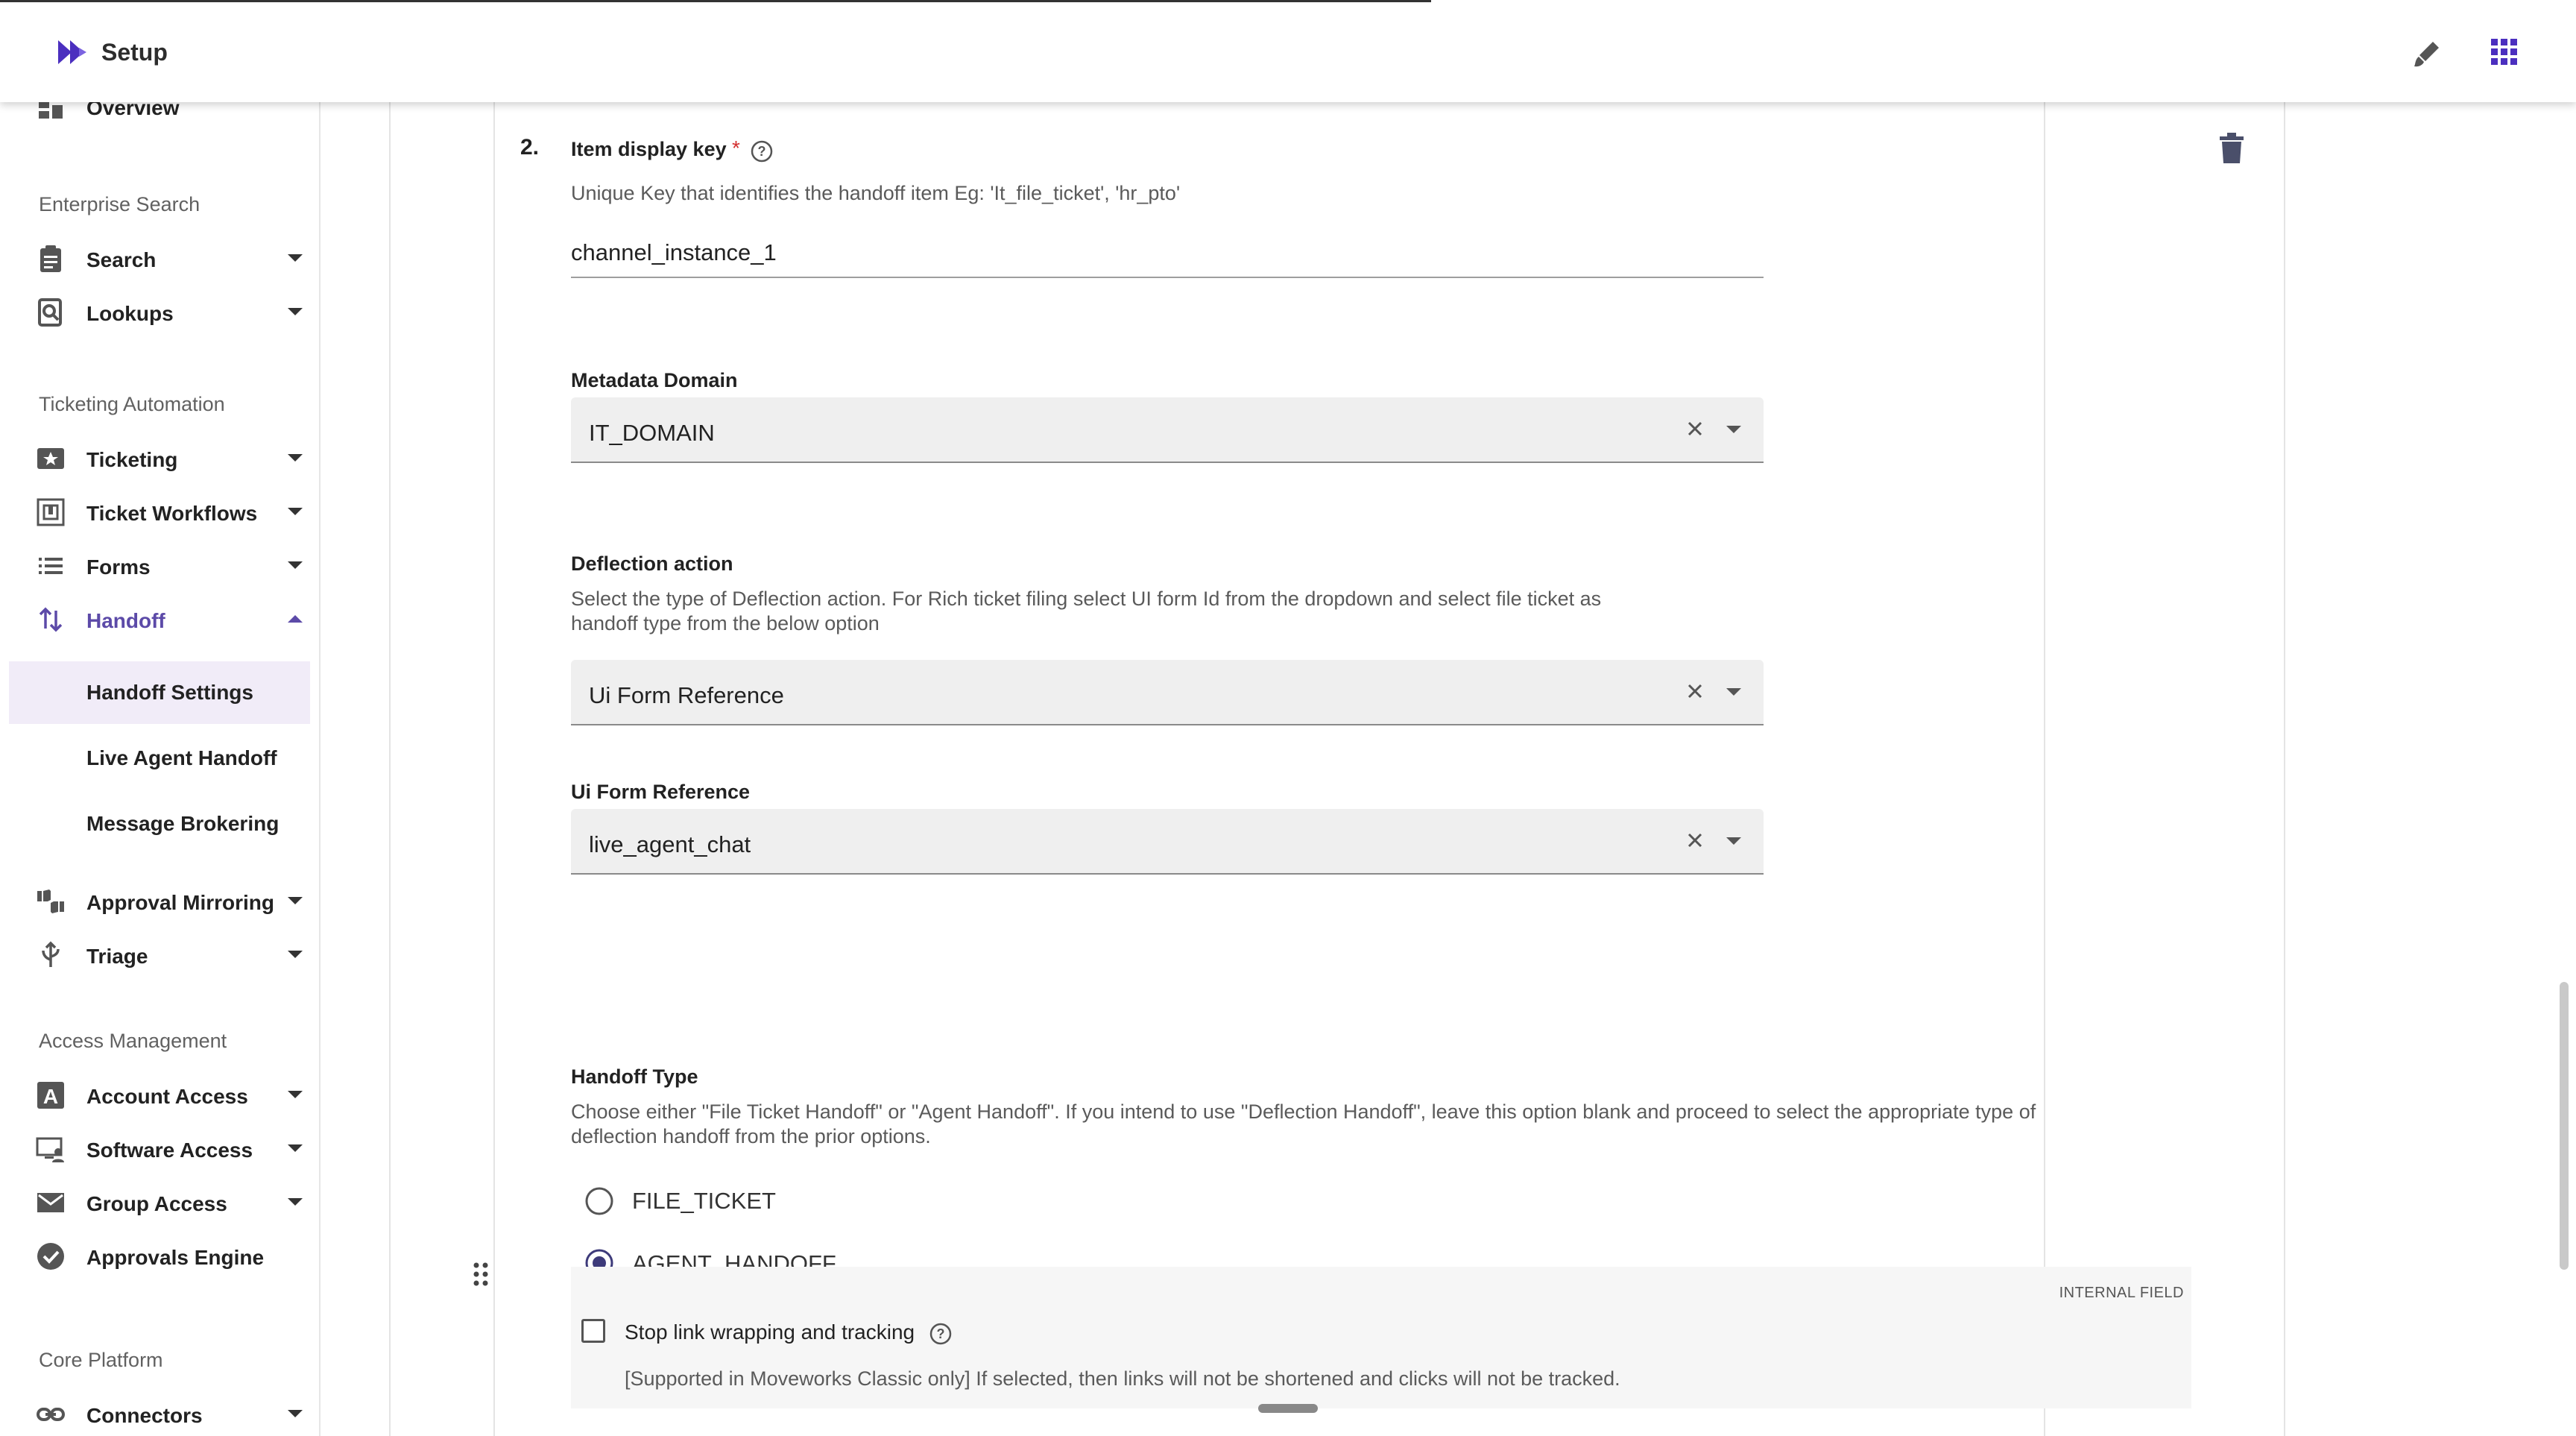 This screenshot has width=2576, height=1436. I want to click on ticket-star-icon, so click(50, 458).